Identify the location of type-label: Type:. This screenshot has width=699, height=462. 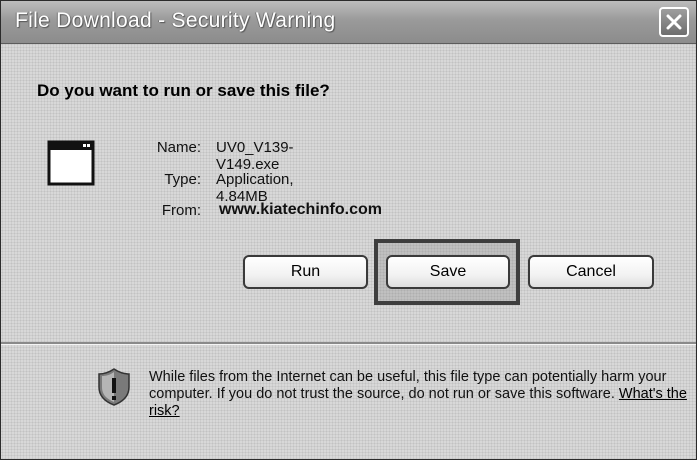
(182, 179).